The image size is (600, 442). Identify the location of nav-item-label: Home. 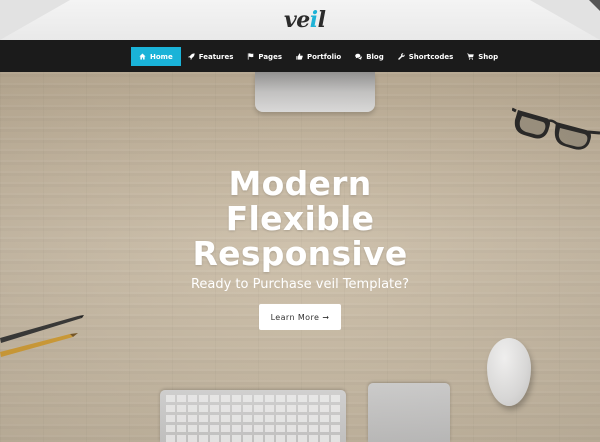
(161, 56).